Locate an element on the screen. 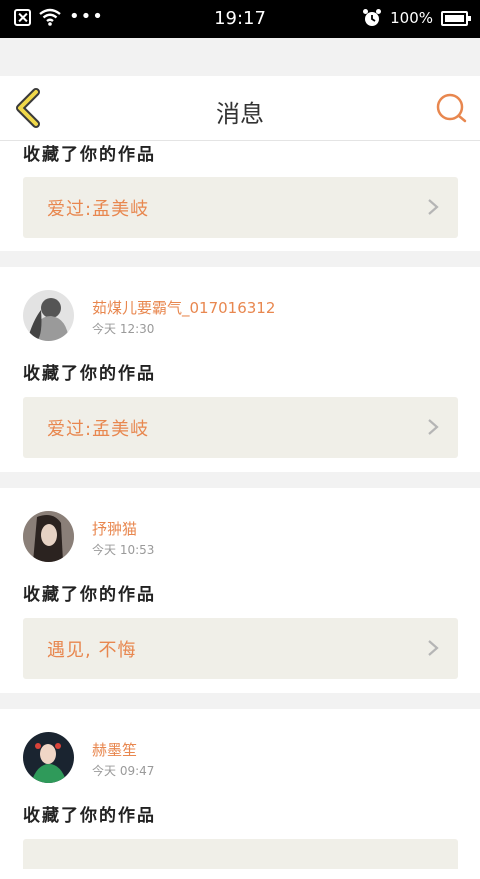 The height and width of the screenshot is (879, 480). username: 赫墨笙 is located at coordinates (114, 749).